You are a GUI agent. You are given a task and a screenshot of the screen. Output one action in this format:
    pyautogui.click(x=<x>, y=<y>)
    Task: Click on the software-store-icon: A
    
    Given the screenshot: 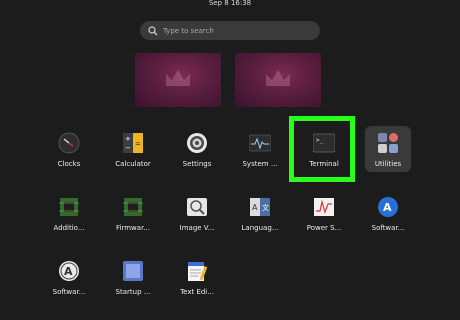 What is the action you would take?
    pyautogui.click(x=388, y=207)
    